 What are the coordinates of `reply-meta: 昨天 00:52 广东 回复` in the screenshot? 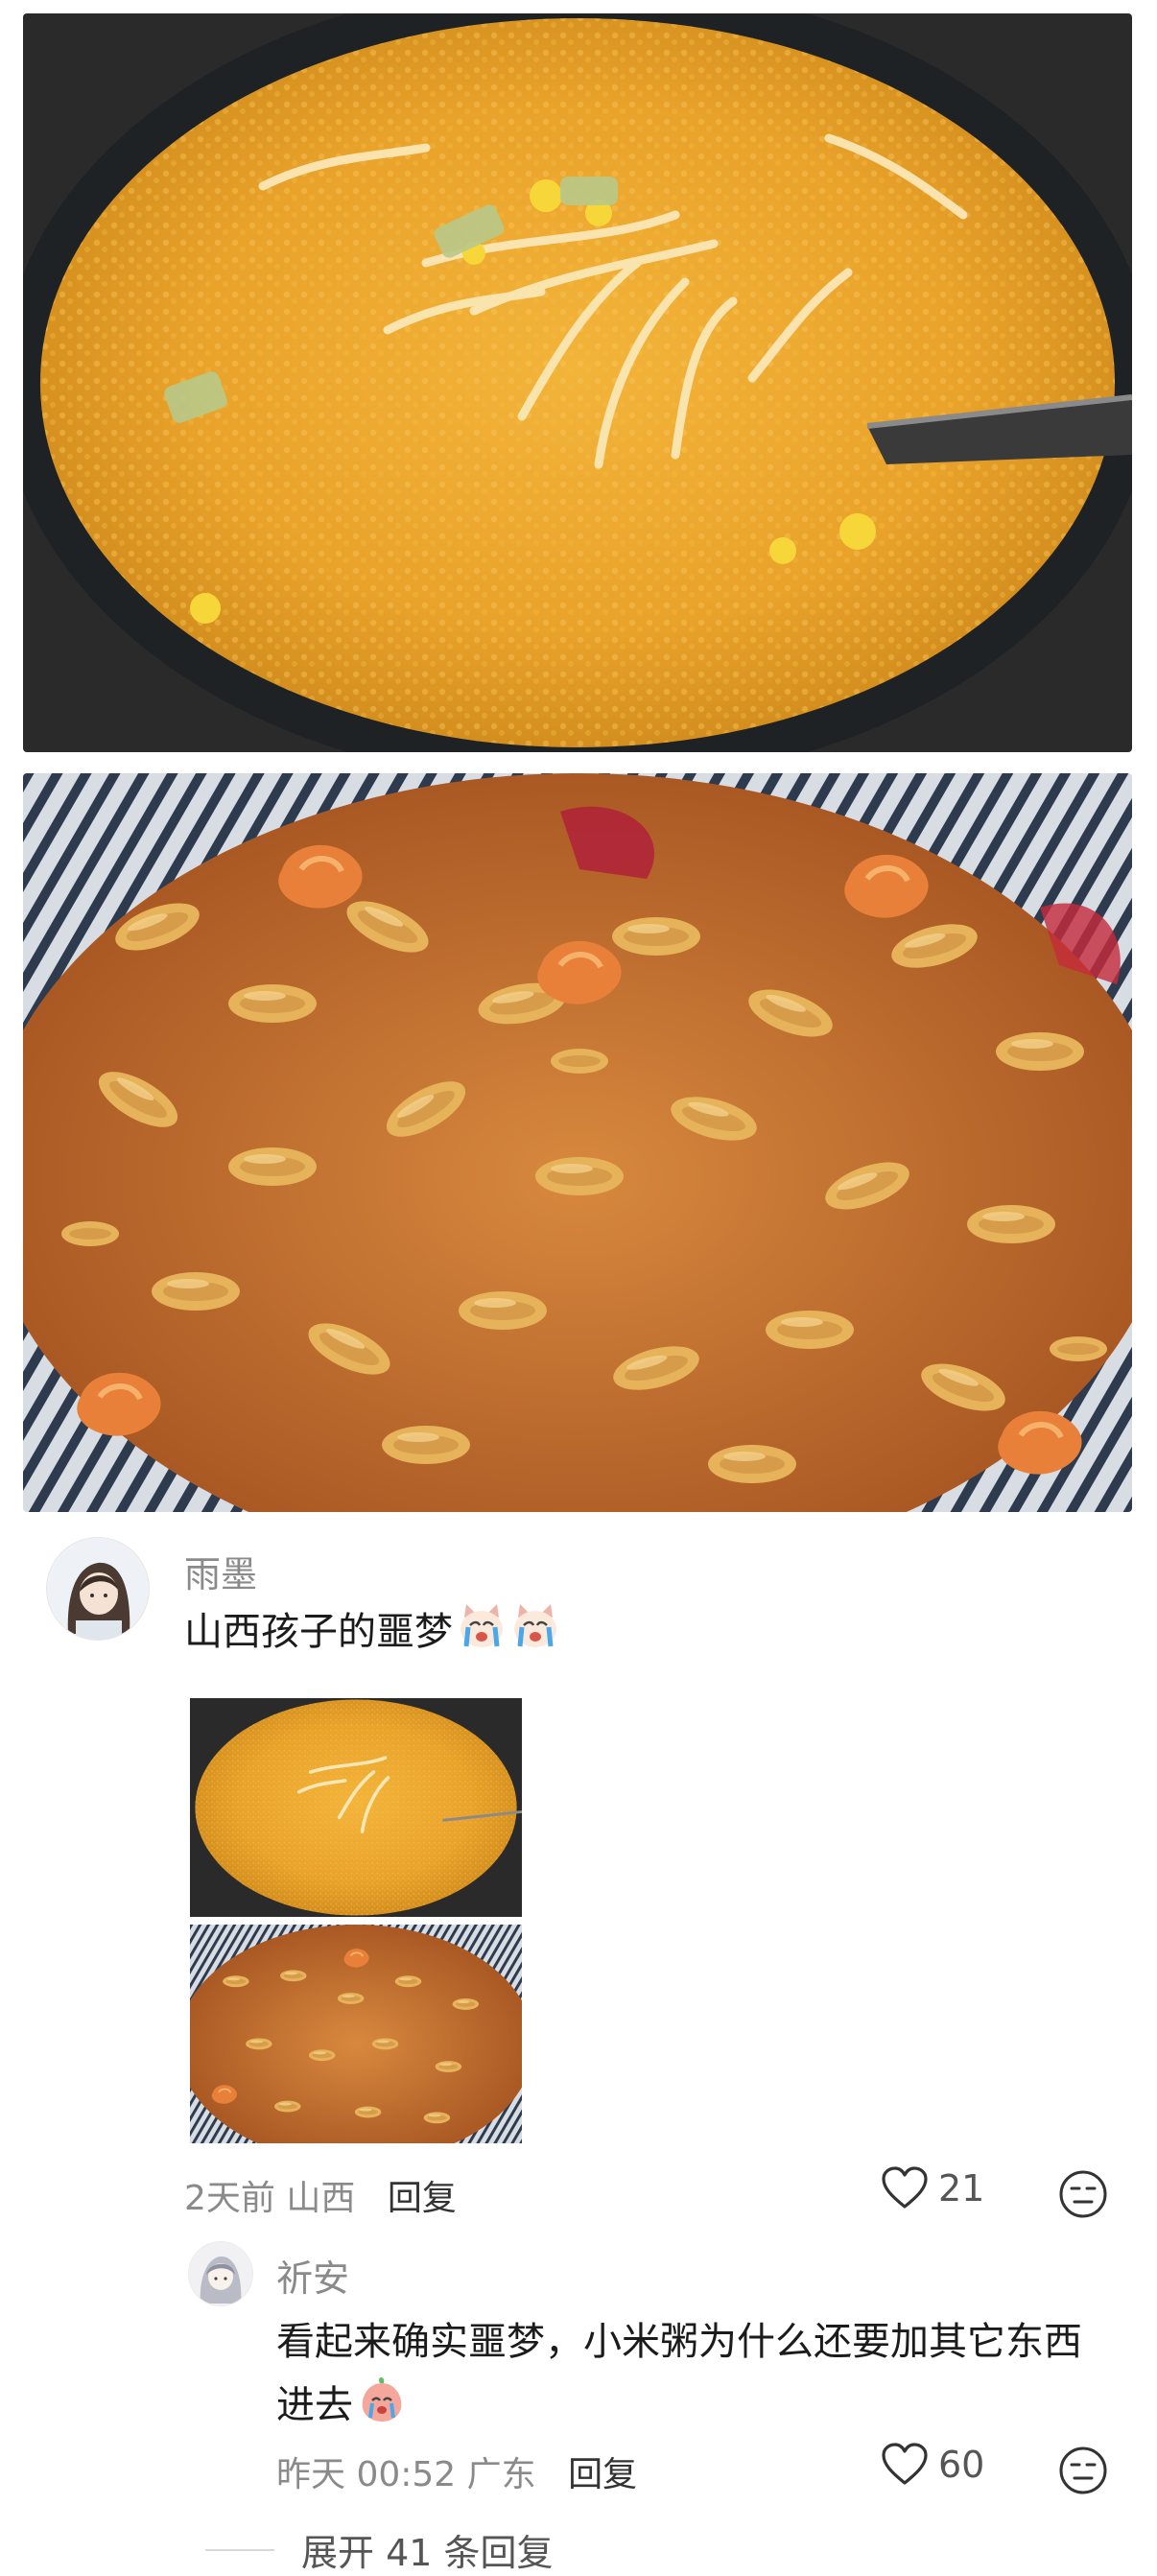 It's located at (456, 2471).